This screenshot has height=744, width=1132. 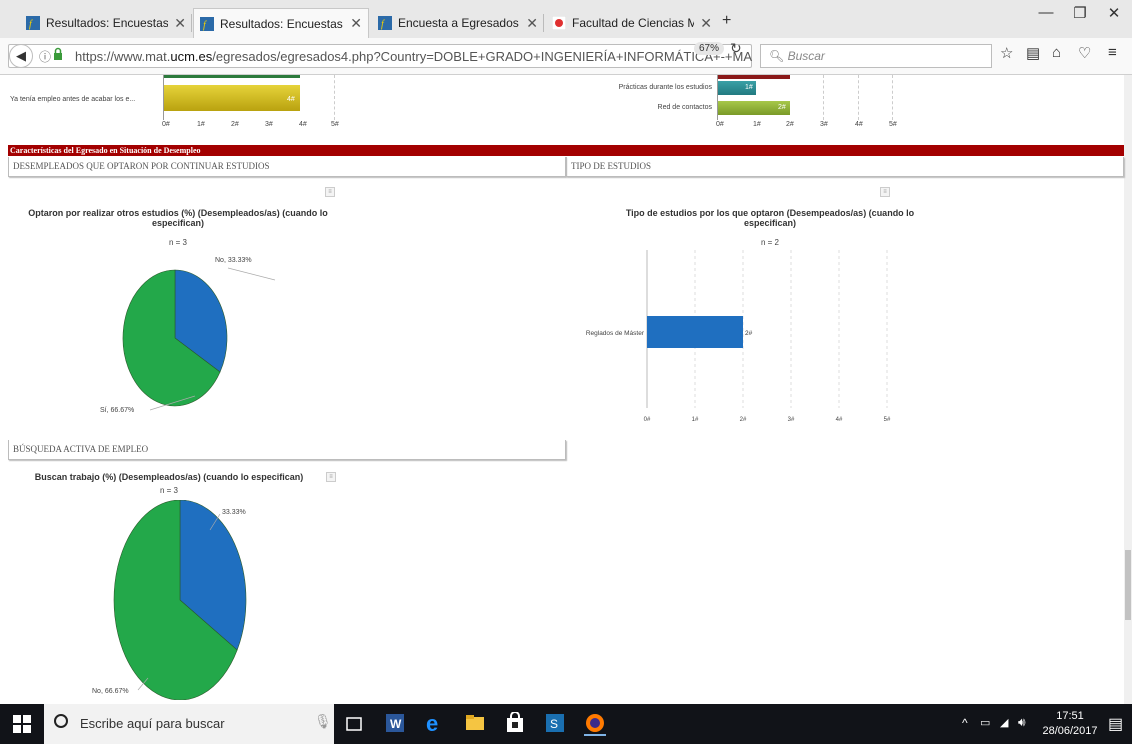 I want to click on taskbar-search-input: Escribe aquí para buscar, so click(x=189, y=724).